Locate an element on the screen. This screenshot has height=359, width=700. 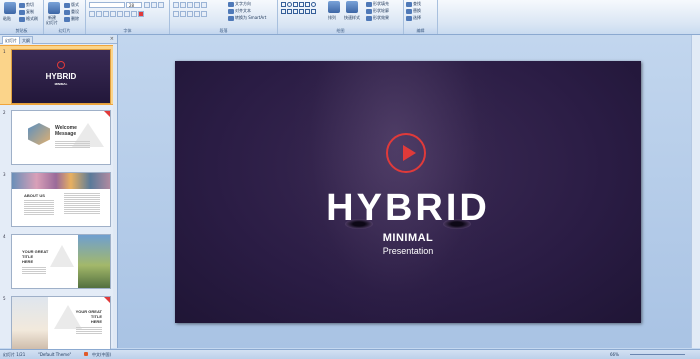
shape-effects-label: 形状效果 is located at coordinates (381, 17).